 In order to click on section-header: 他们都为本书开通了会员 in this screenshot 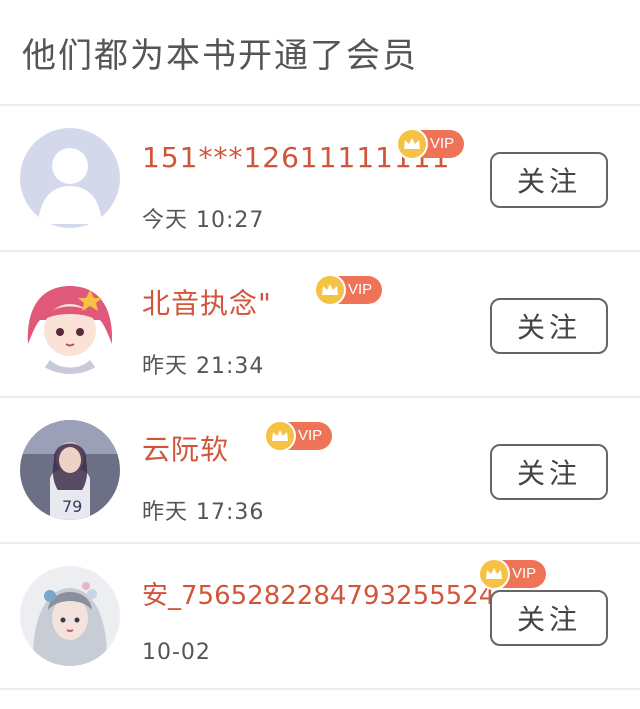, I will do `click(320, 53)`.